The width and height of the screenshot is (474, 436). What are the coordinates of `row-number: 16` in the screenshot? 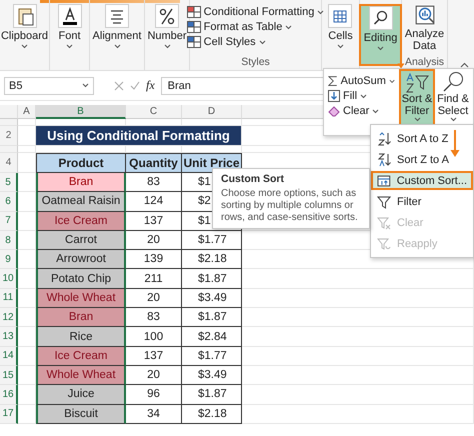 It's located at (9, 395).